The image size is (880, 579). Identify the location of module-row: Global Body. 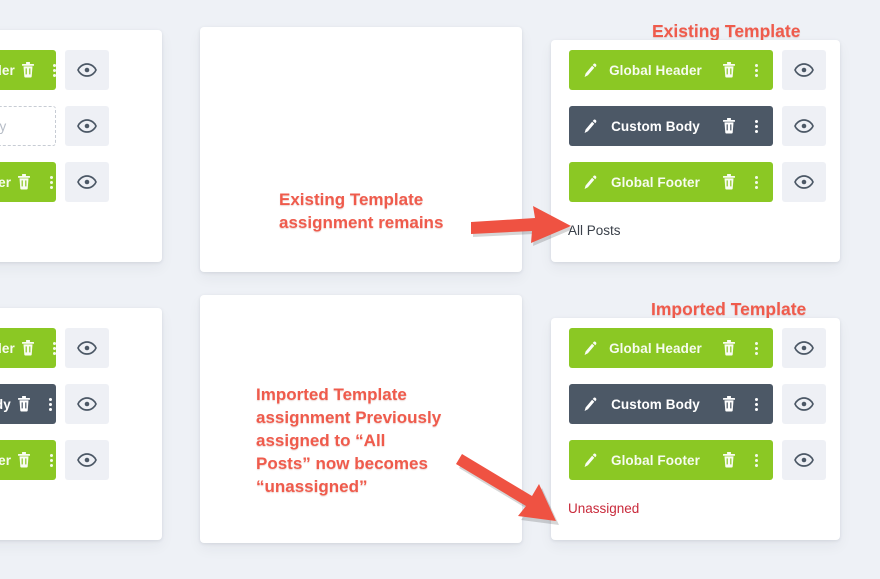
(54, 126).